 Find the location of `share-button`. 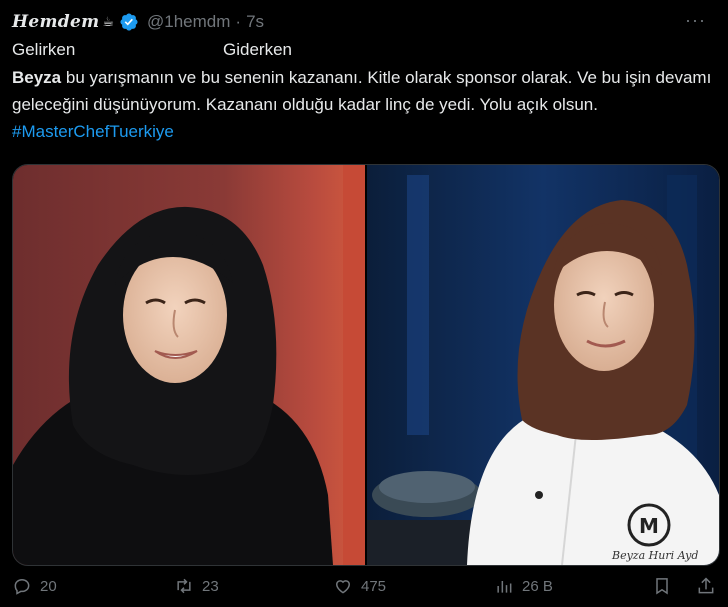

share-button is located at coordinates (706, 586).